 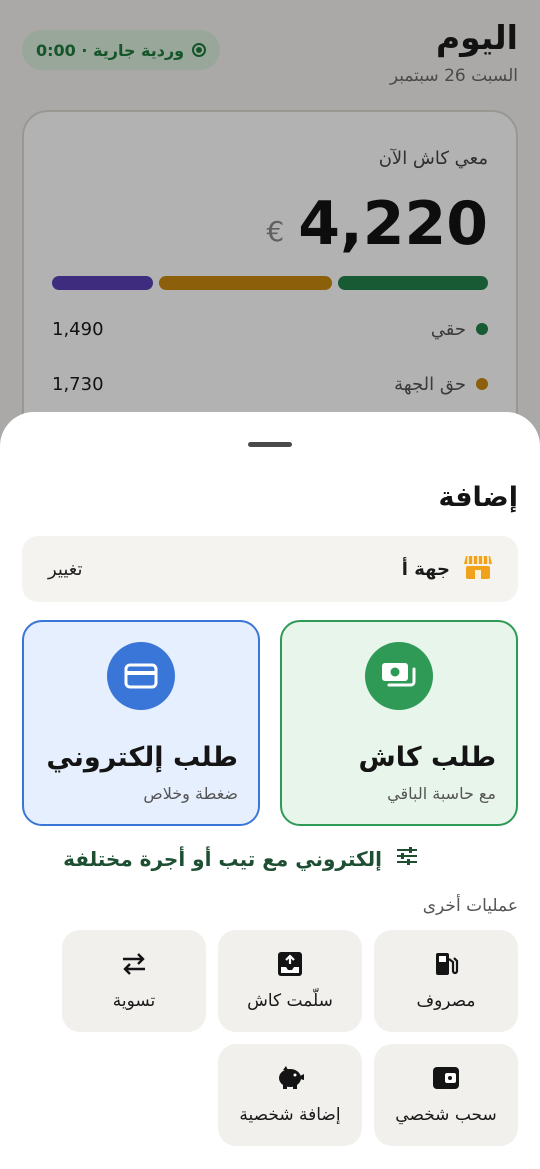 I want to click on cash-handover-label: سلّمت كاش, so click(x=290, y=1001).